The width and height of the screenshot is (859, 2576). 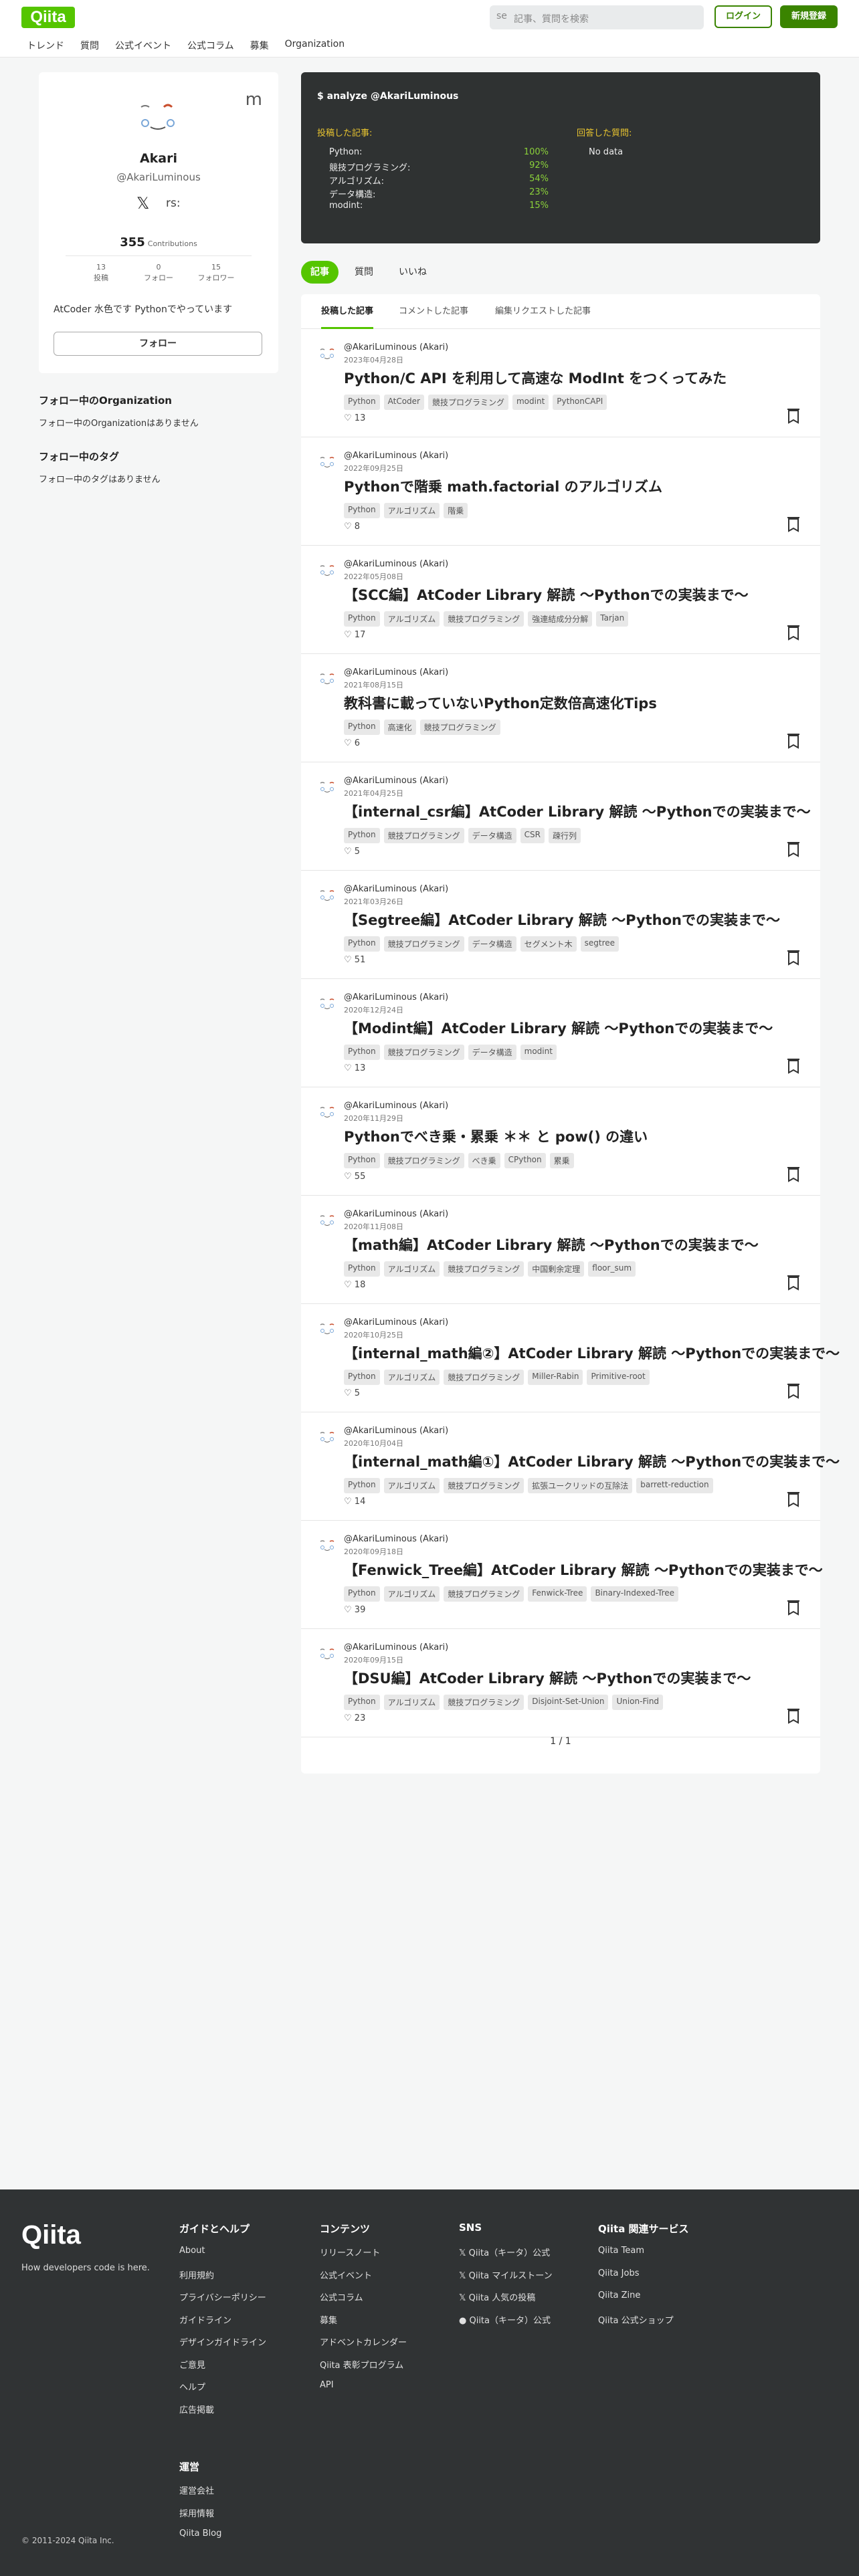 What do you see at coordinates (90, 45) in the screenshot?
I see `nav-questions: 質問` at bounding box center [90, 45].